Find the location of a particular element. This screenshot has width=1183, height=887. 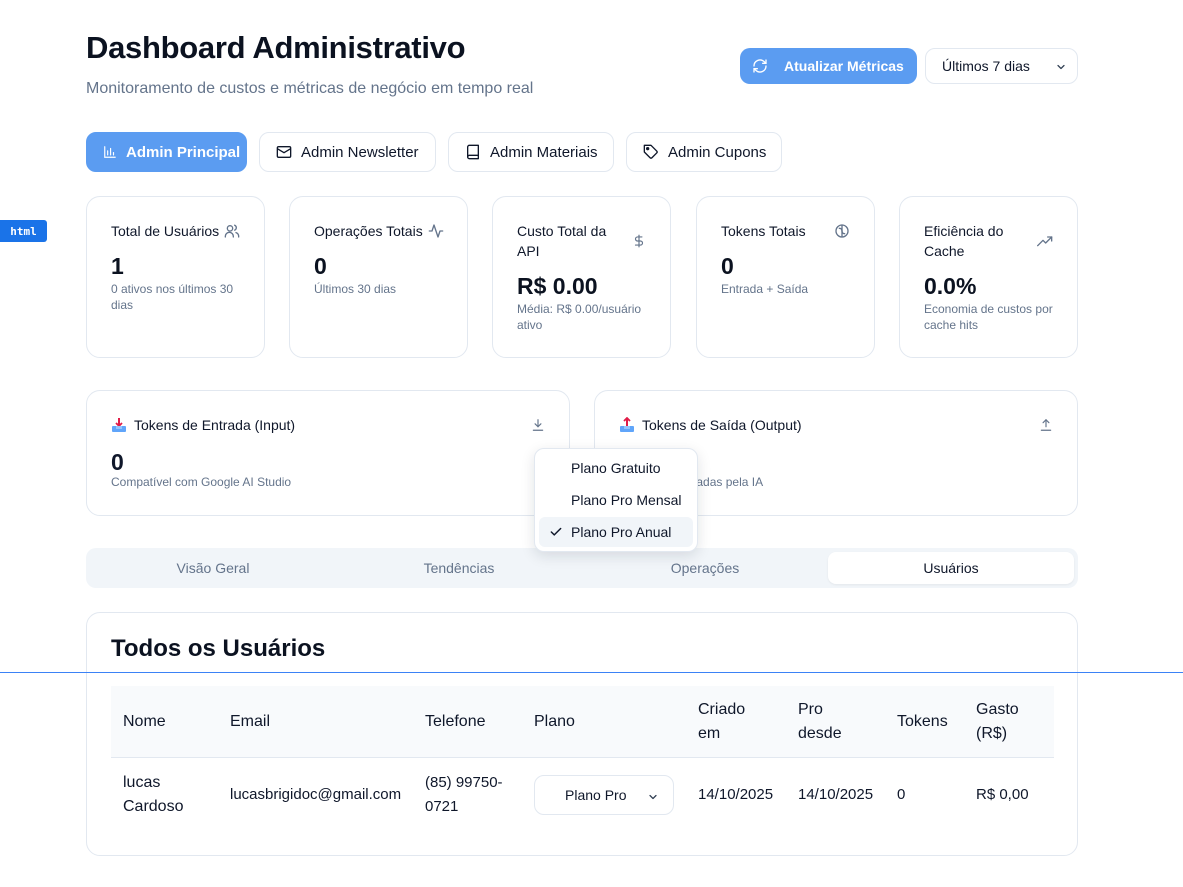

bar-chart-icon is located at coordinates (110, 152).